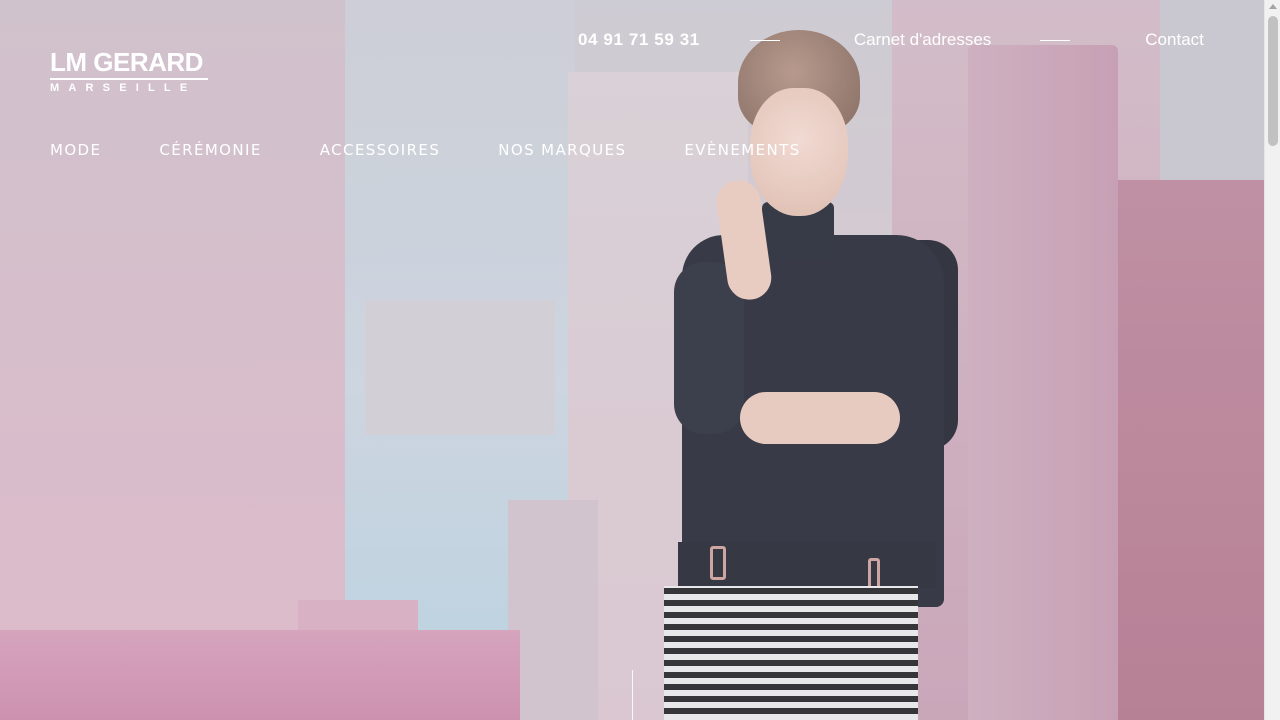  Describe the element at coordinates (75, 150) in the screenshot. I see `nav-item-mode: MODE` at that location.